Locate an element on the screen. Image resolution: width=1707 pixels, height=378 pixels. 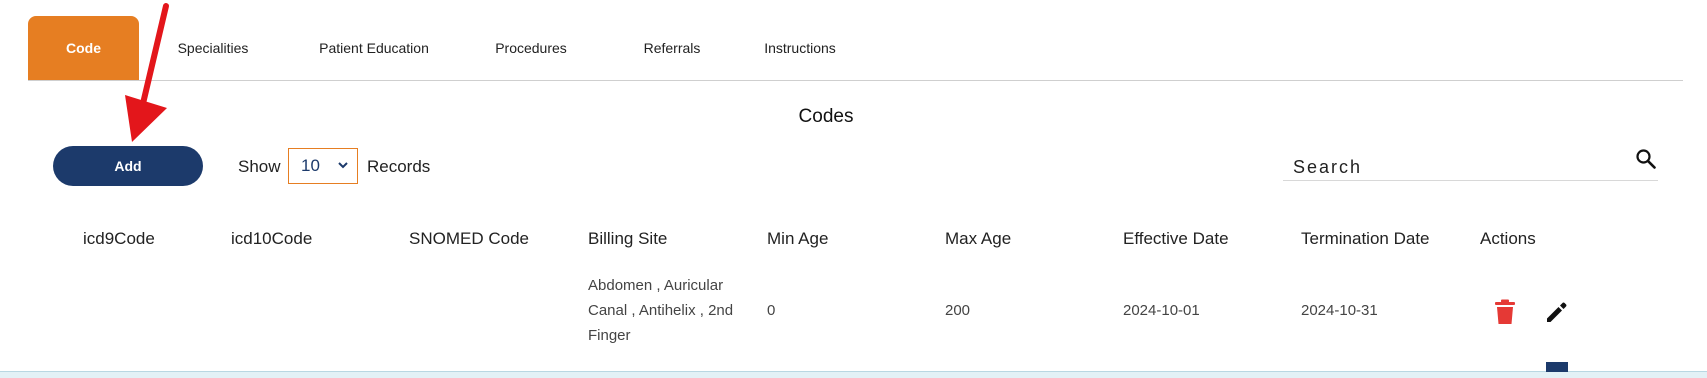
column-header-icd9code: icd9Code is located at coordinates (119, 239).